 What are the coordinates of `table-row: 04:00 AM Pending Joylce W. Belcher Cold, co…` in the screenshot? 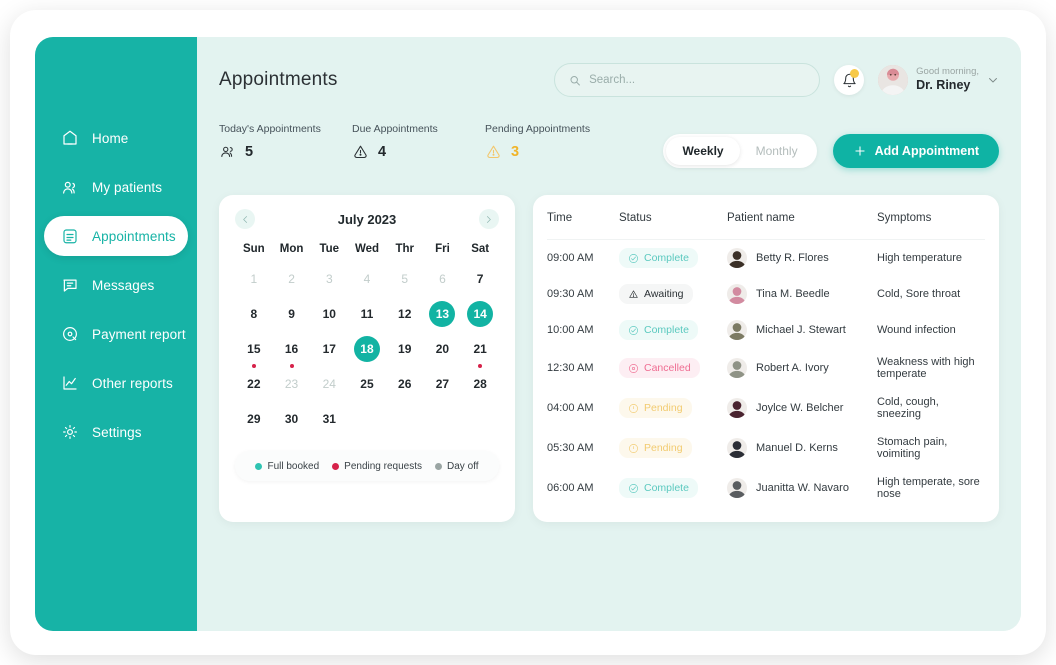 It's located at (766, 408).